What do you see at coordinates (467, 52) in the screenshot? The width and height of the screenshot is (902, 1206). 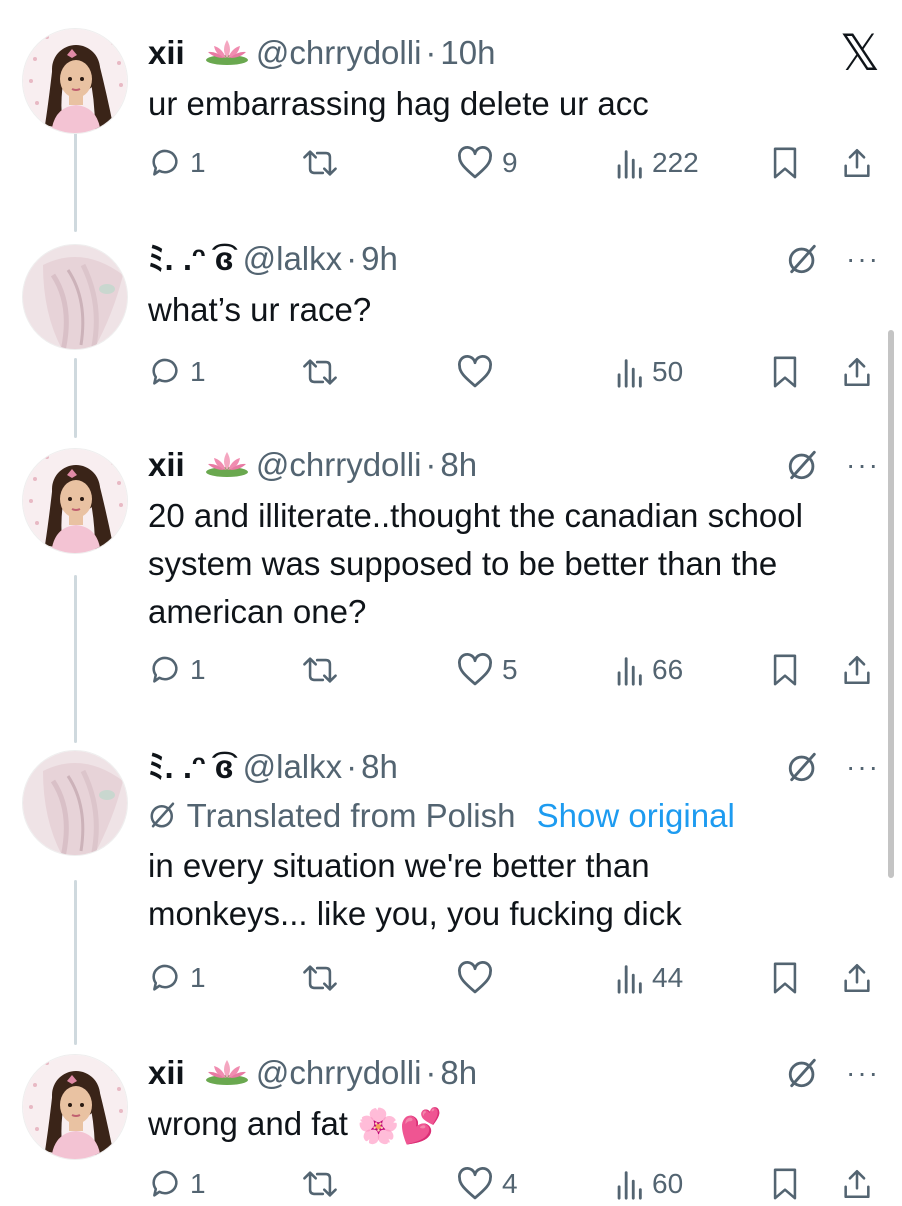 I see `timestamp: 10h` at bounding box center [467, 52].